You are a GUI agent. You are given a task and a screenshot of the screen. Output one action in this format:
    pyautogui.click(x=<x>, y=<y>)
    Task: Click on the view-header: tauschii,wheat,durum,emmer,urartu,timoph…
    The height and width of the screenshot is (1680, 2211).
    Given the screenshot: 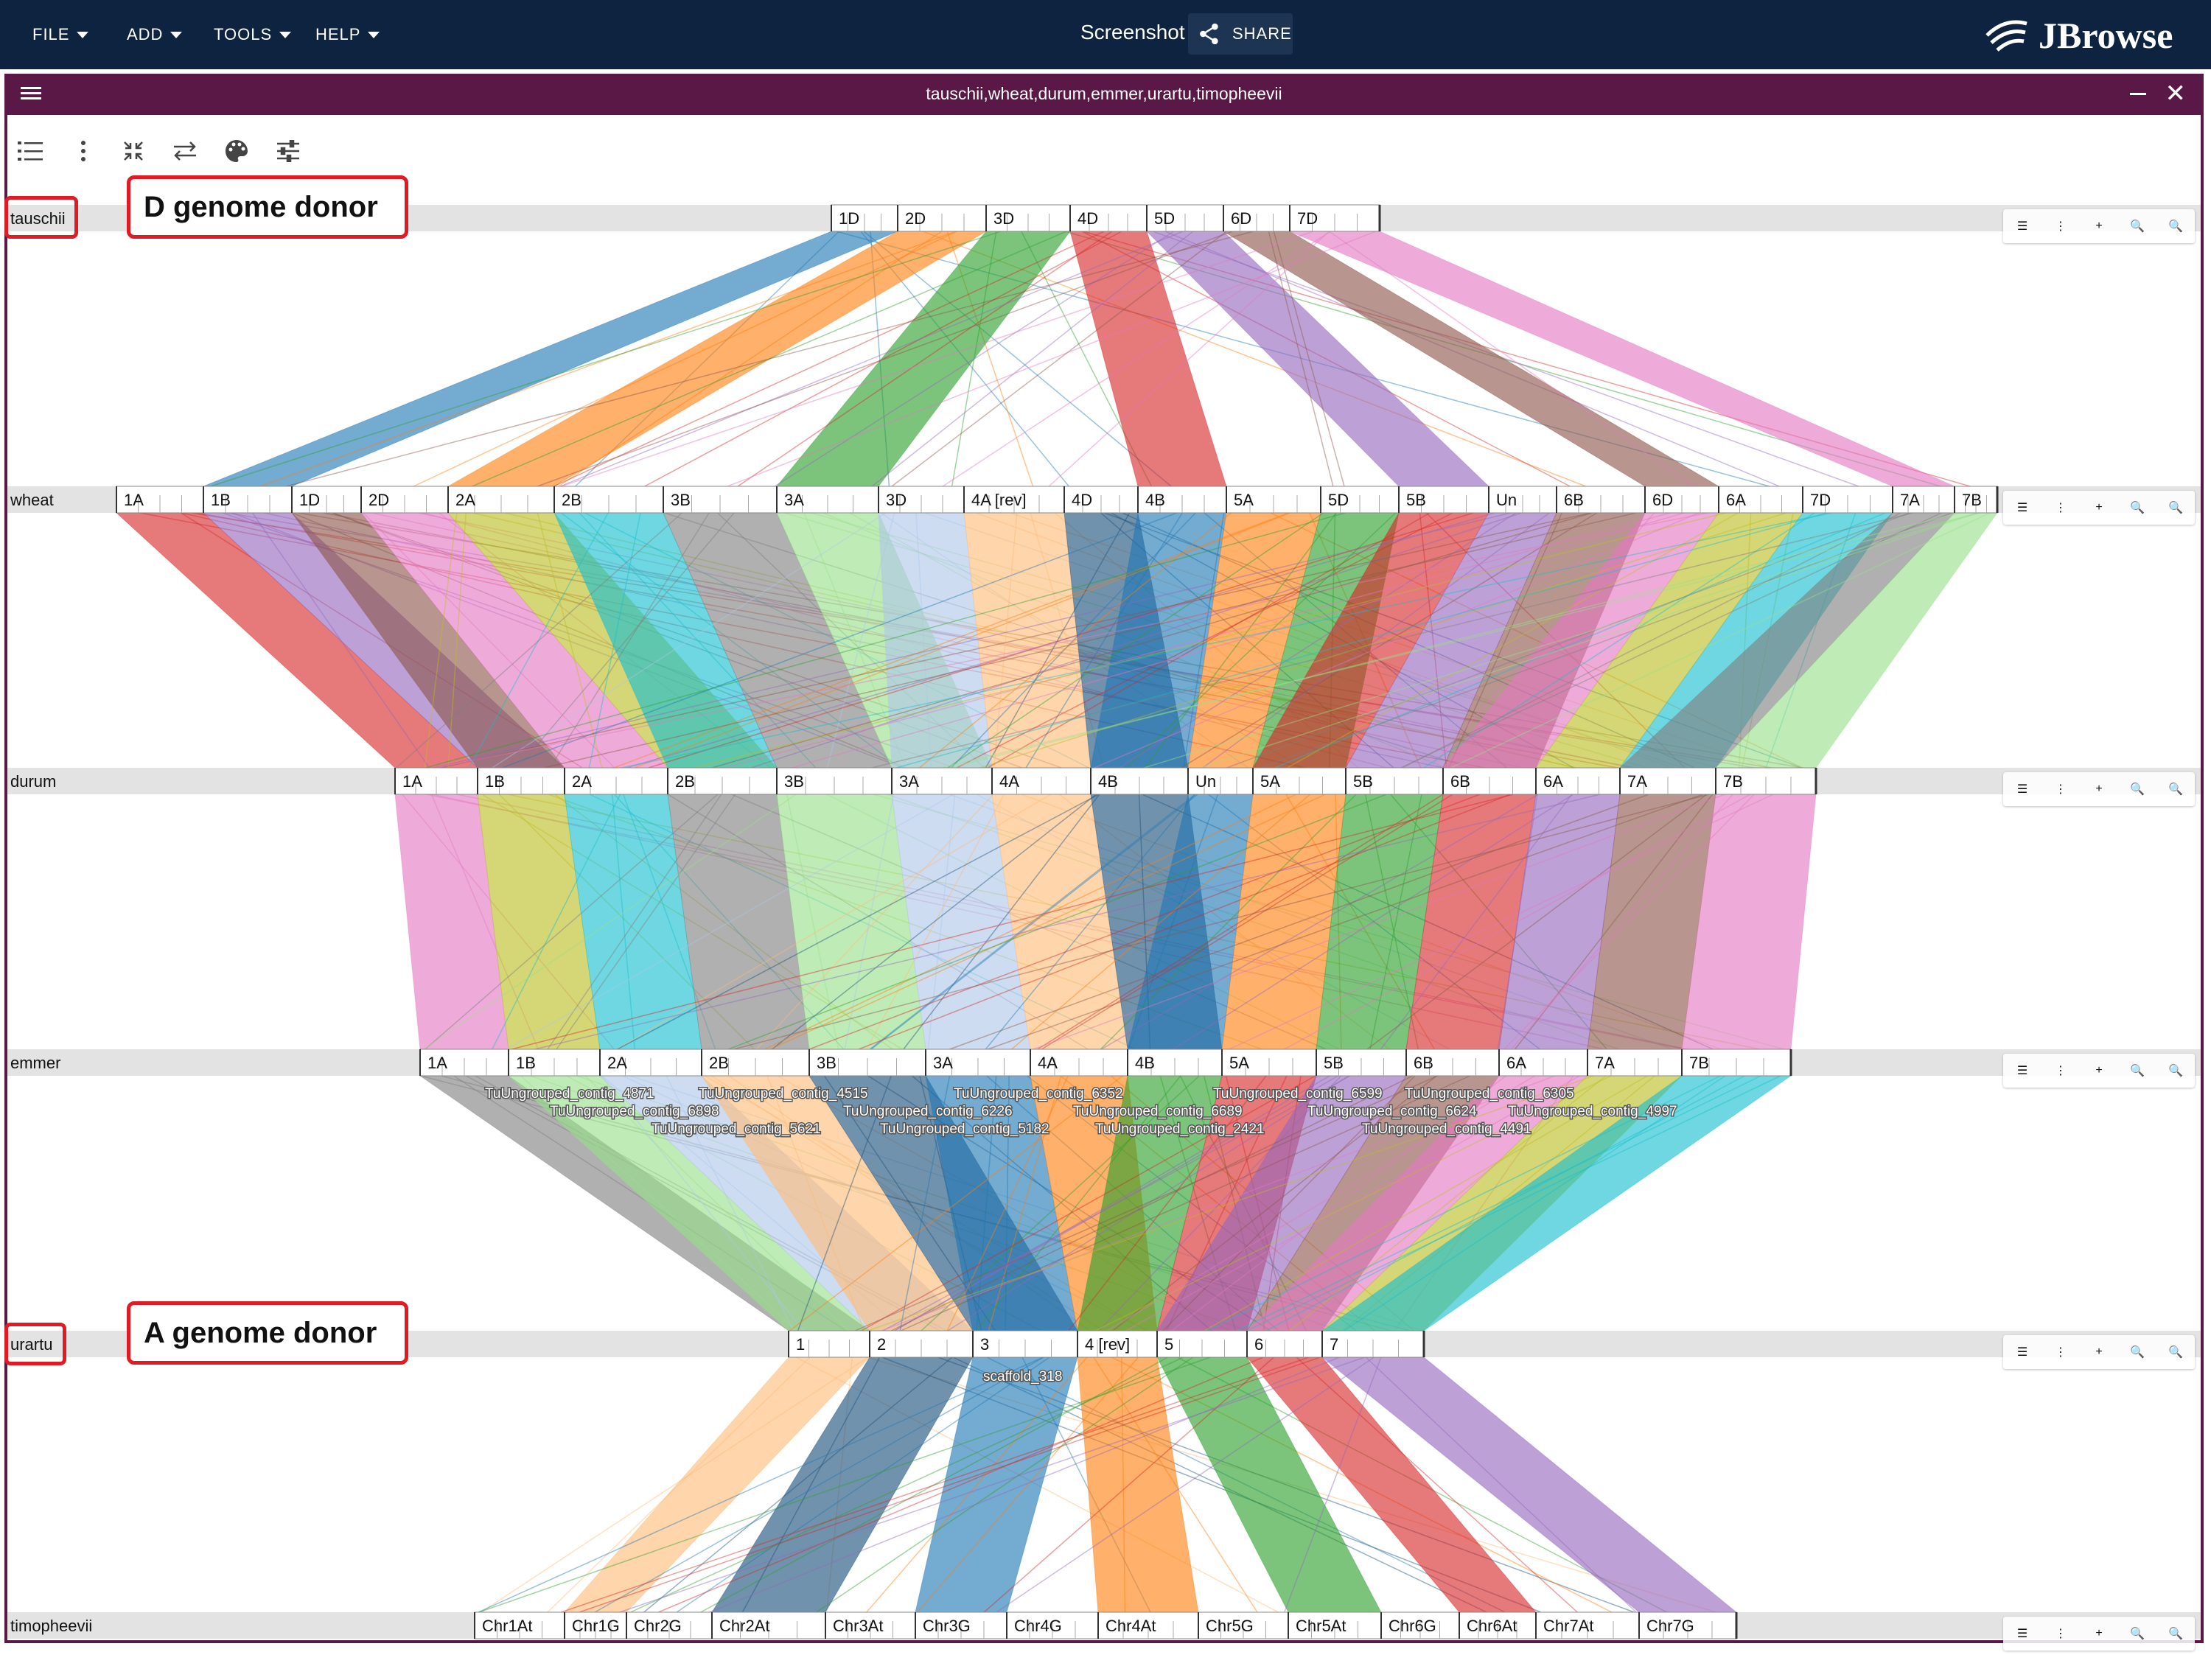 What is the action you would take?
    pyautogui.click(x=1104, y=94)
    